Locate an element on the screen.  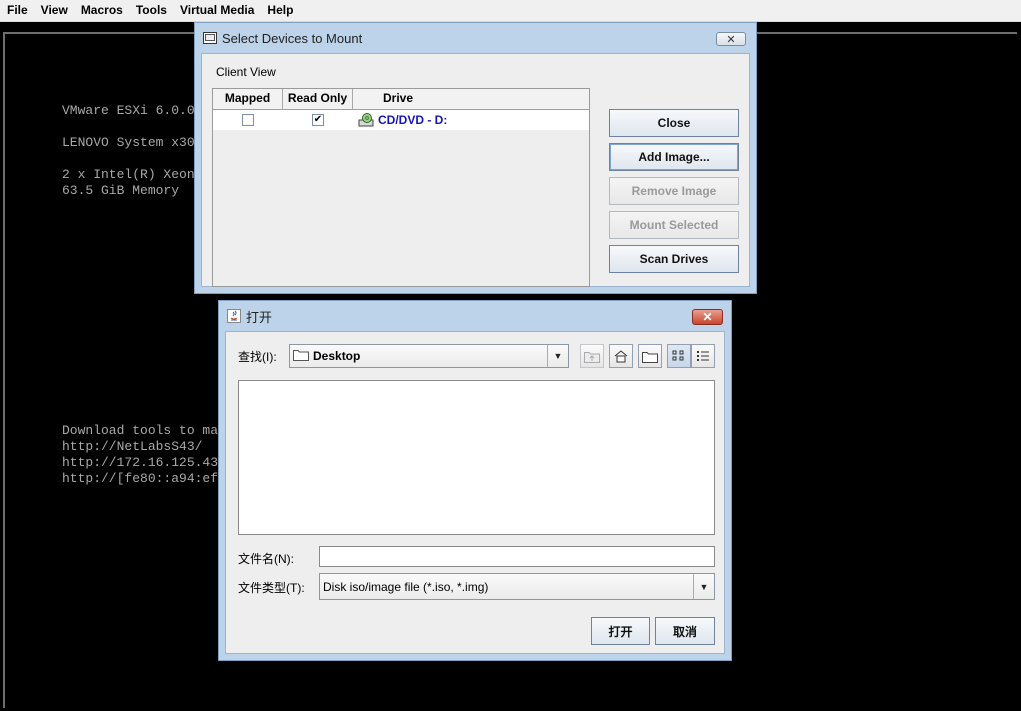
home-icon is located at coordinates (621, 356).